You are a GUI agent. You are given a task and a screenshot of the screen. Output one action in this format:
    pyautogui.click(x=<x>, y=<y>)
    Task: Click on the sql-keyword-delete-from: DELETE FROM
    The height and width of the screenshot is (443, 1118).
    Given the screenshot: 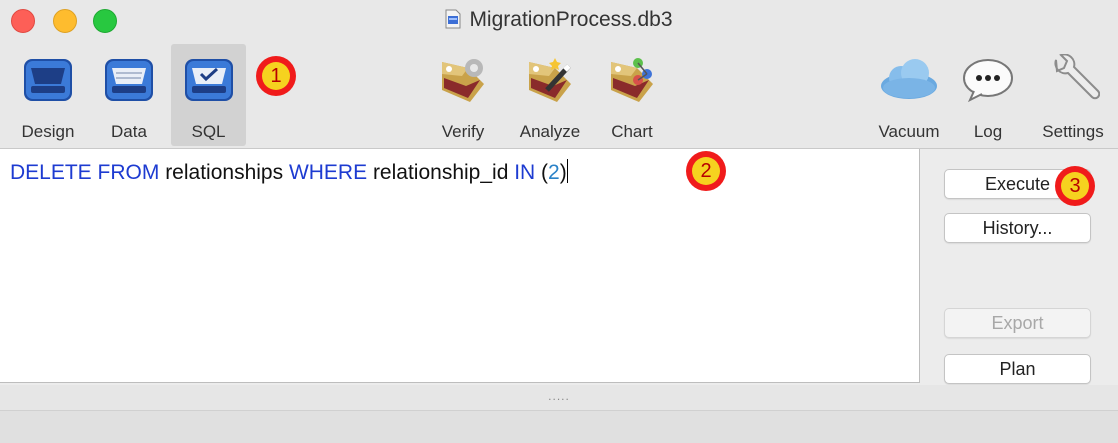 What is the action you would take?
    pyautogui.click(x=85, y=172)
    